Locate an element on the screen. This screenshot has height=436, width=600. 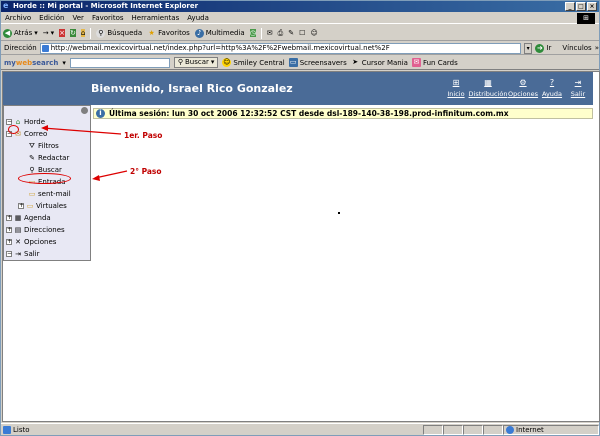
cursor-icon: ➤ is located at coordinates (355, 62).